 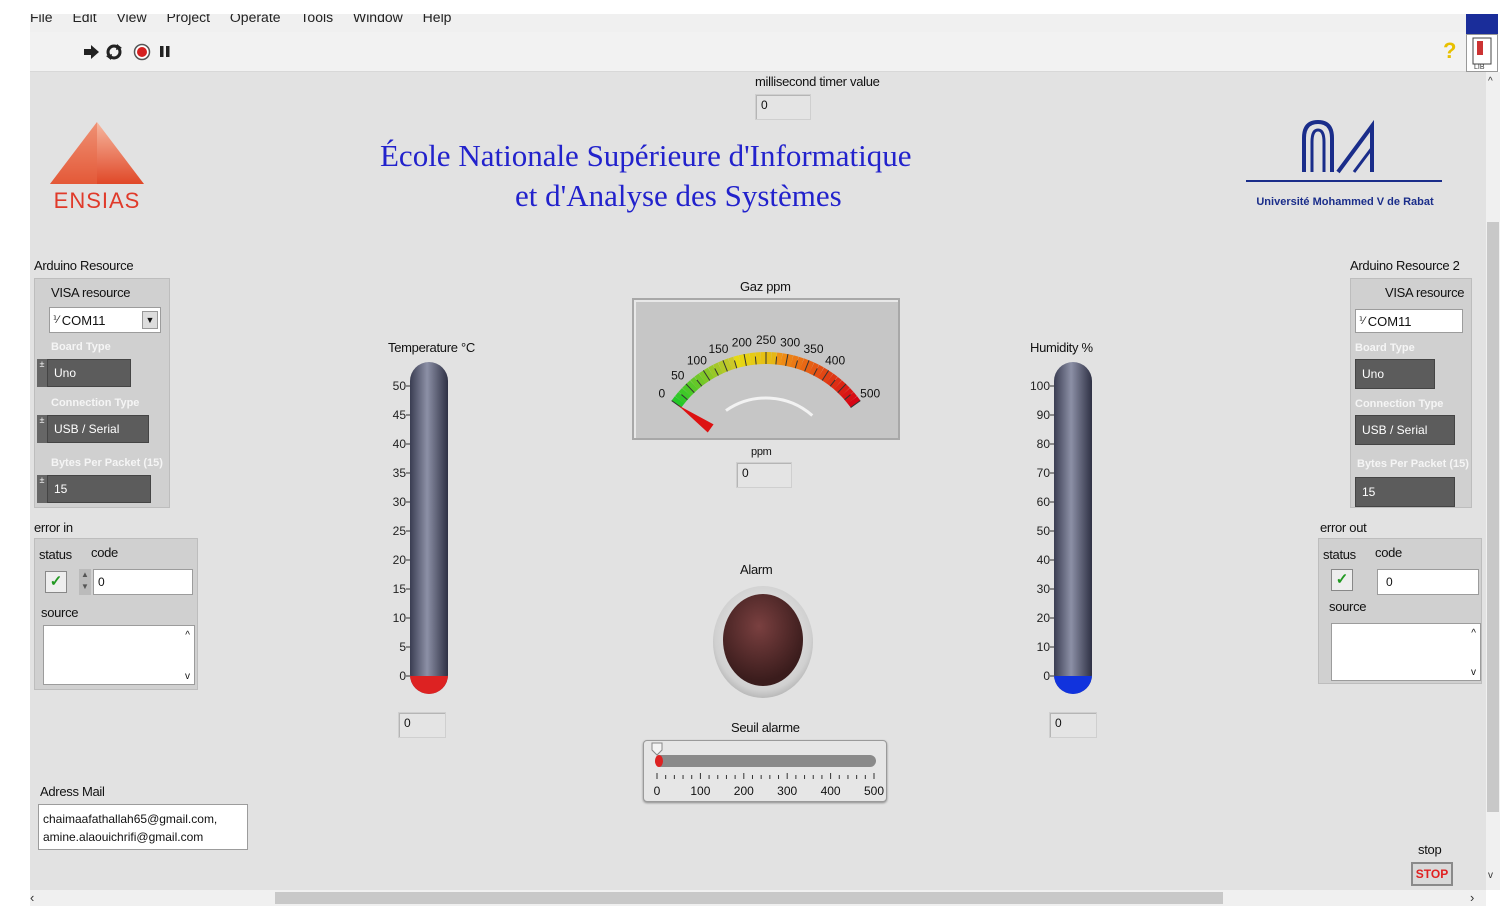 I want to click on alarm-led, so click(x=763, y=642).